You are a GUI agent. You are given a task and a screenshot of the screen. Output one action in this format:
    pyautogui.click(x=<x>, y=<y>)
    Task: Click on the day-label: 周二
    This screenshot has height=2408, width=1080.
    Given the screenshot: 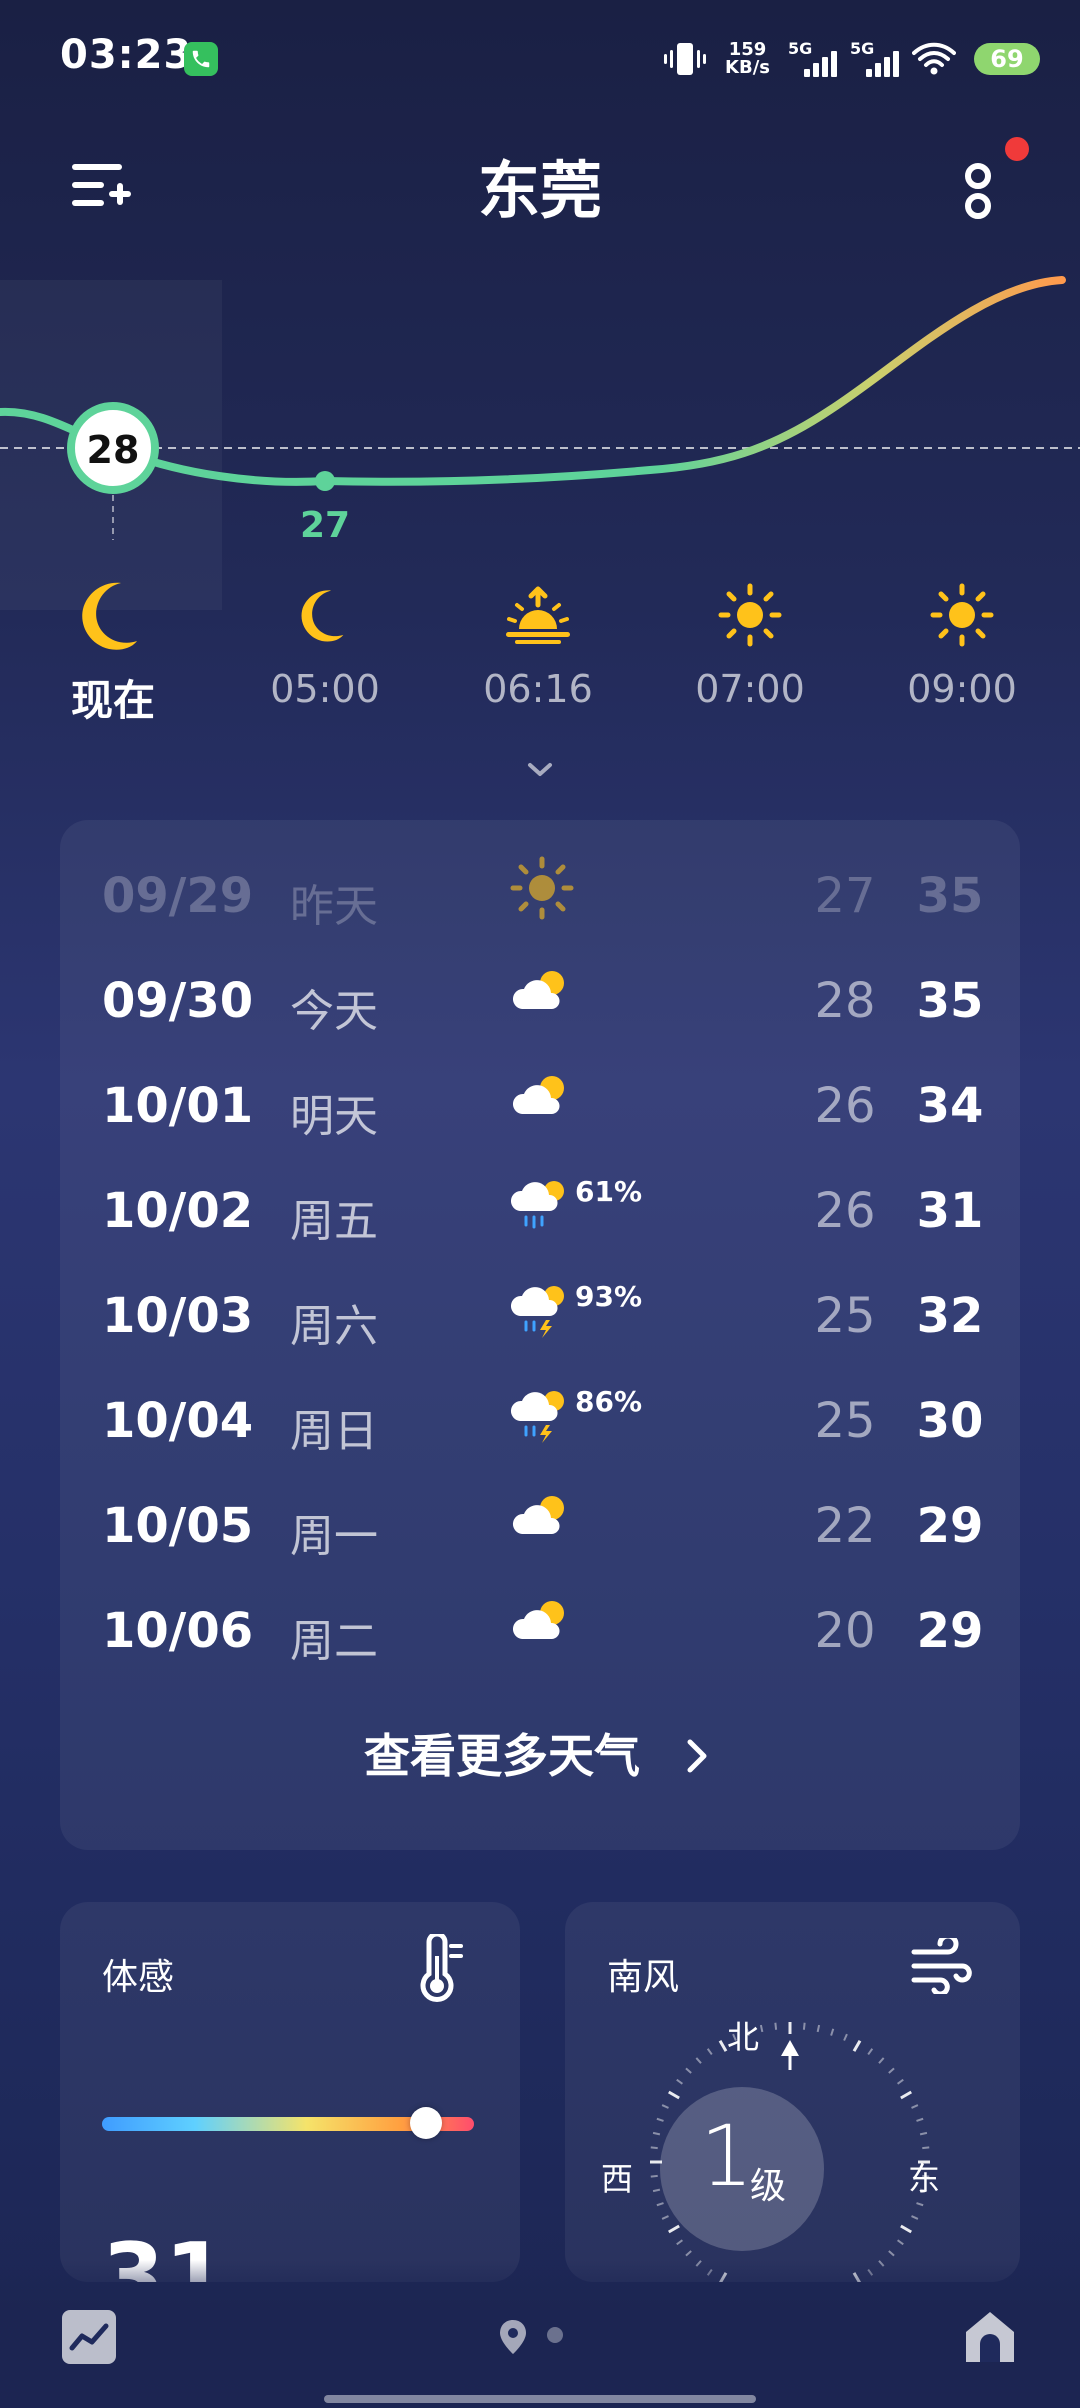 What is the action you would take?
    pyautogui.click(x=334, y=1641)
    